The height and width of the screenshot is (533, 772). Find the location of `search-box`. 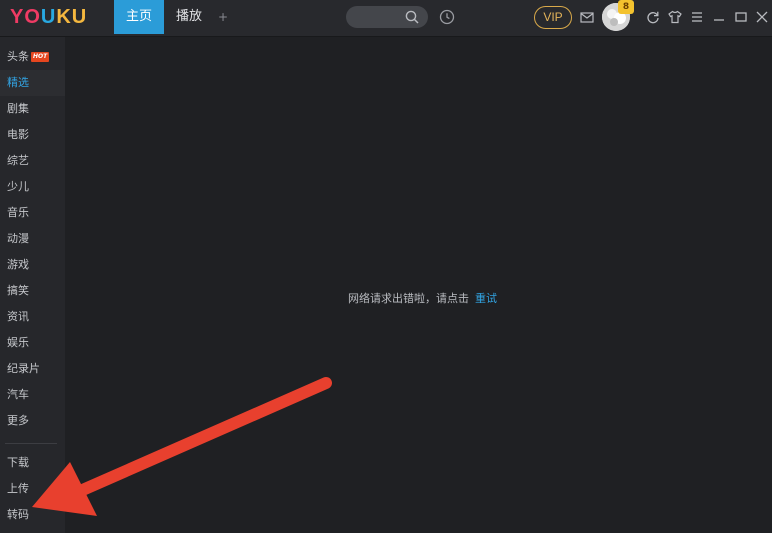

search-box is located at coordinates (387, 17).